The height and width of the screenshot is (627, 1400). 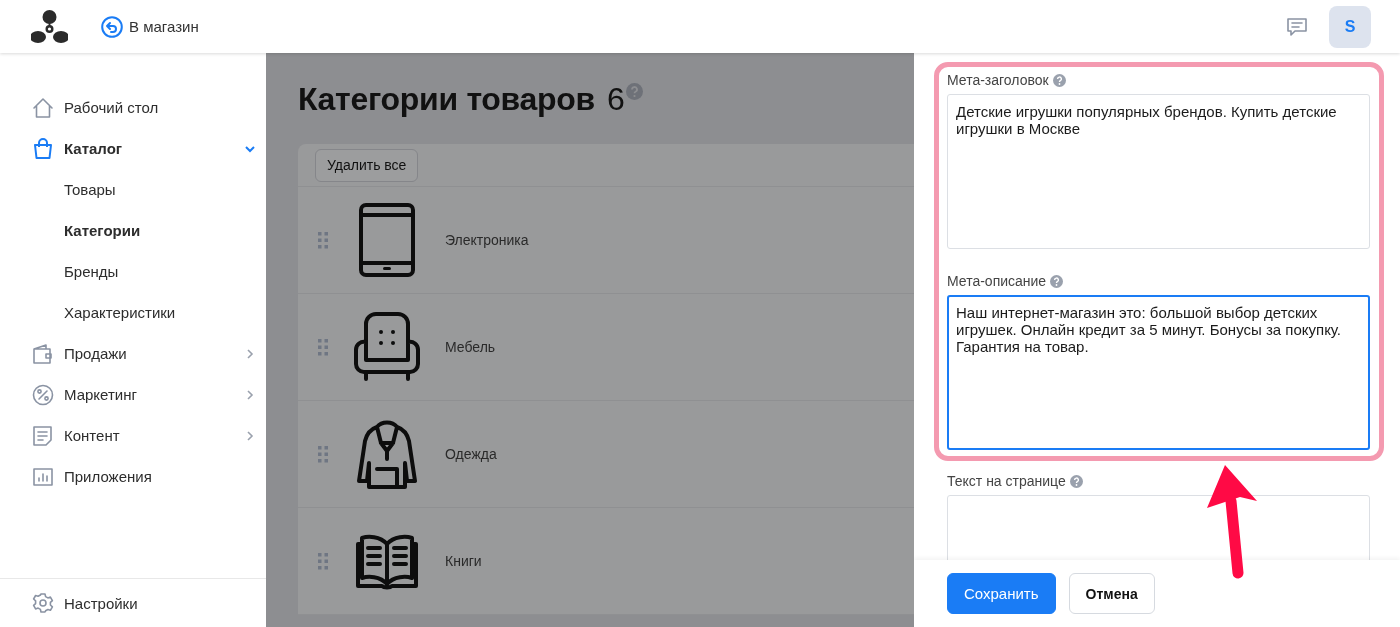 I want to click on sidebar-subitem: Категории, so click(x=133, y=230).